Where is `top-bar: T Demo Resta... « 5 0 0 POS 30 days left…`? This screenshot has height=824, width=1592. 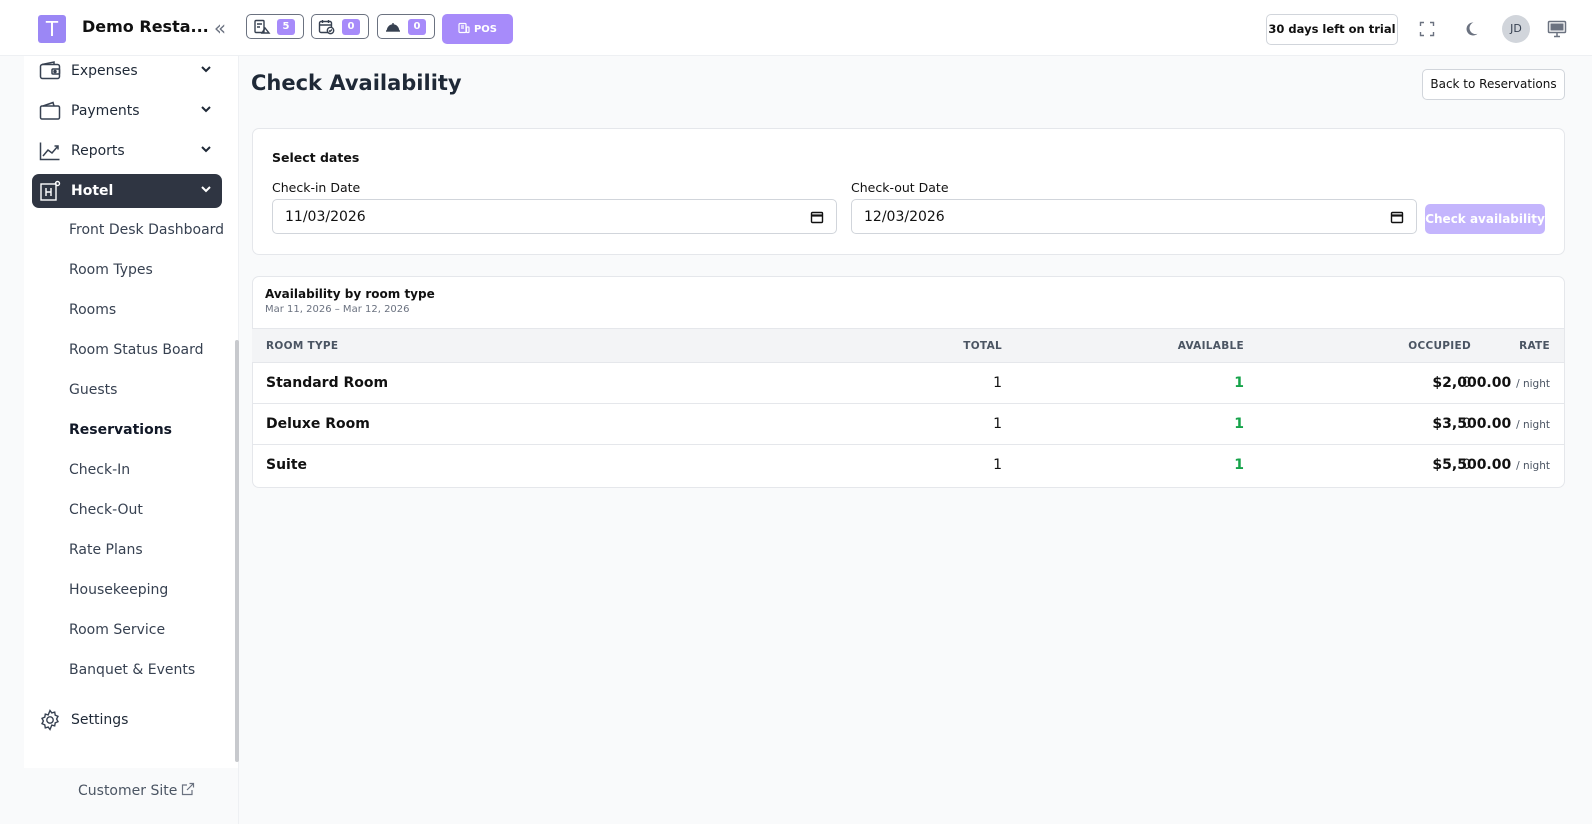 top-bar: T Demo Resta... « 5 0 0 POS 30 days left… is located at coordinates (796, 28).